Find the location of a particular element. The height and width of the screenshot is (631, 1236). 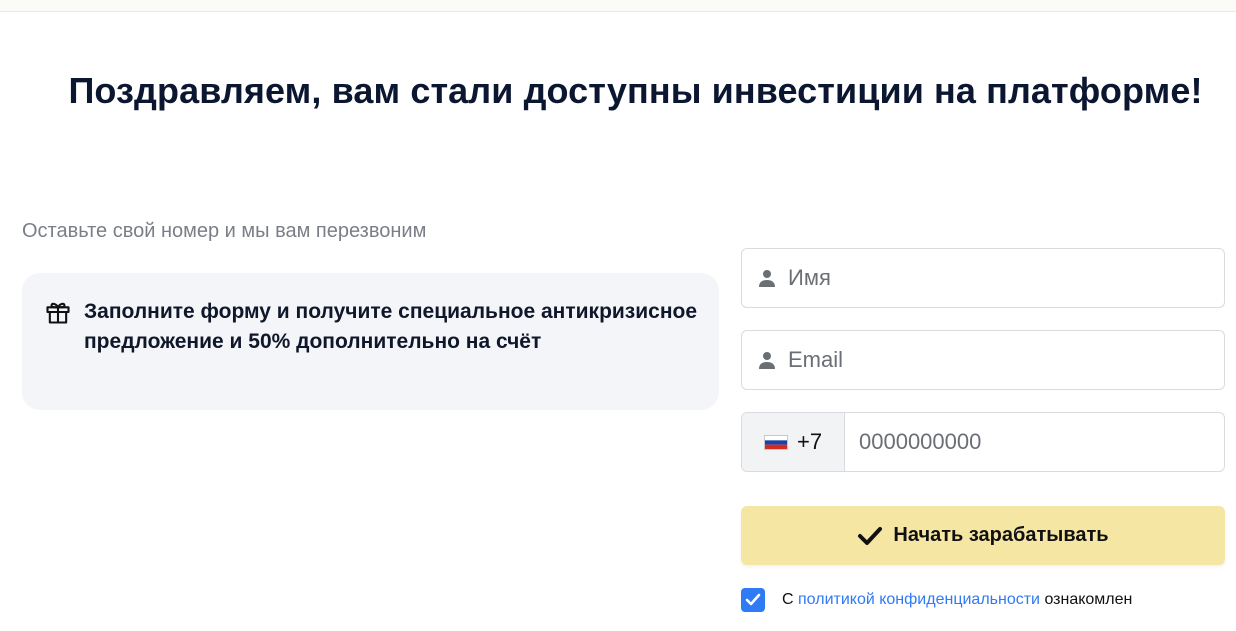

consent-checkbox is located at coordinates (753, 600).